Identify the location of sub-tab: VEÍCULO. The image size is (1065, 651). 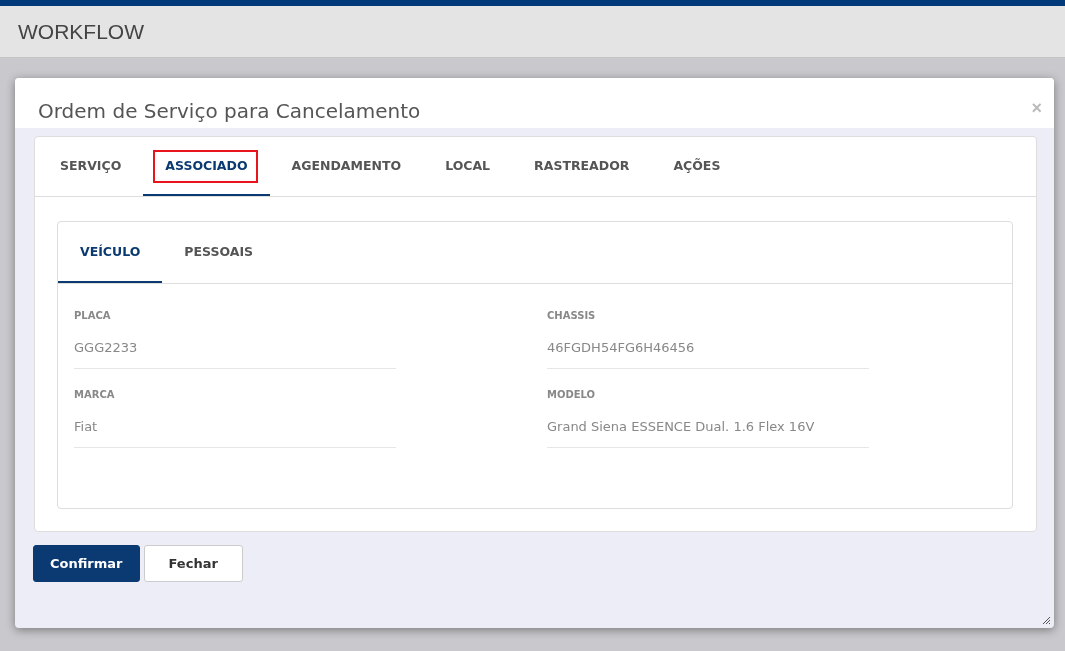
(110, 252).